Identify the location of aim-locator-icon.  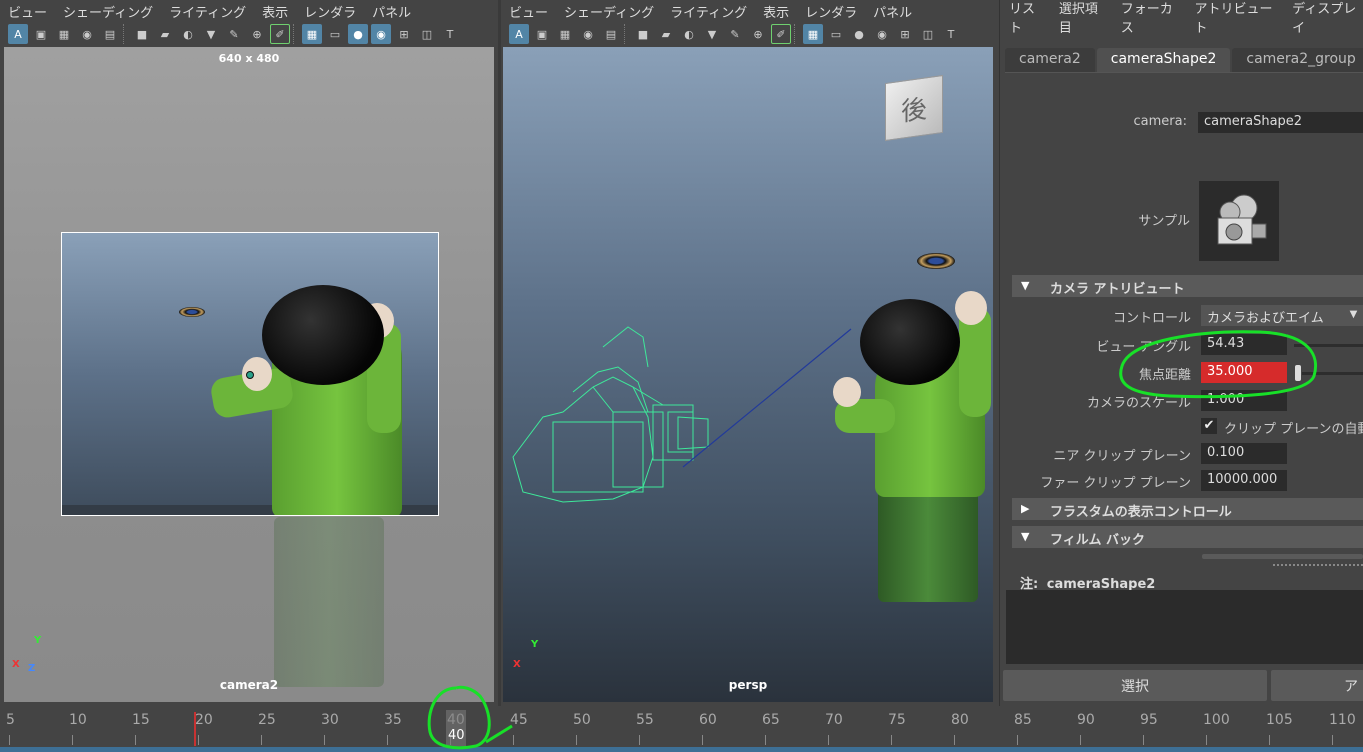
(250, 375).